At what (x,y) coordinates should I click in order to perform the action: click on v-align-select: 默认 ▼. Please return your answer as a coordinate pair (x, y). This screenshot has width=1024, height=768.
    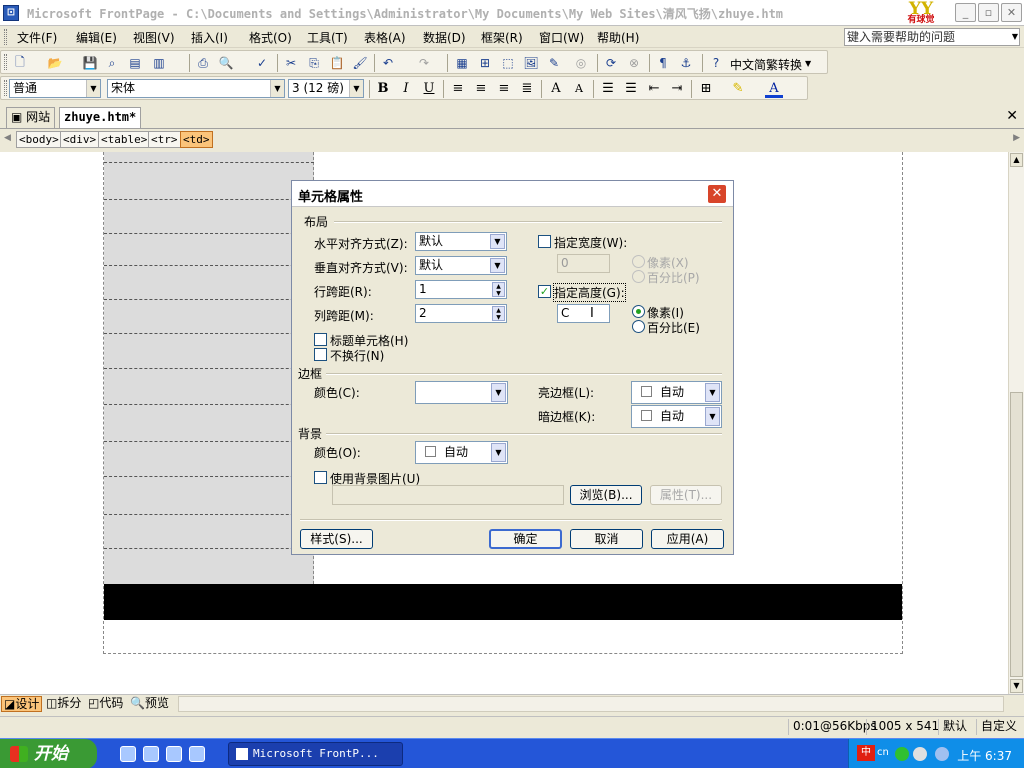
    Looking at the image, I should click on (461, 265).